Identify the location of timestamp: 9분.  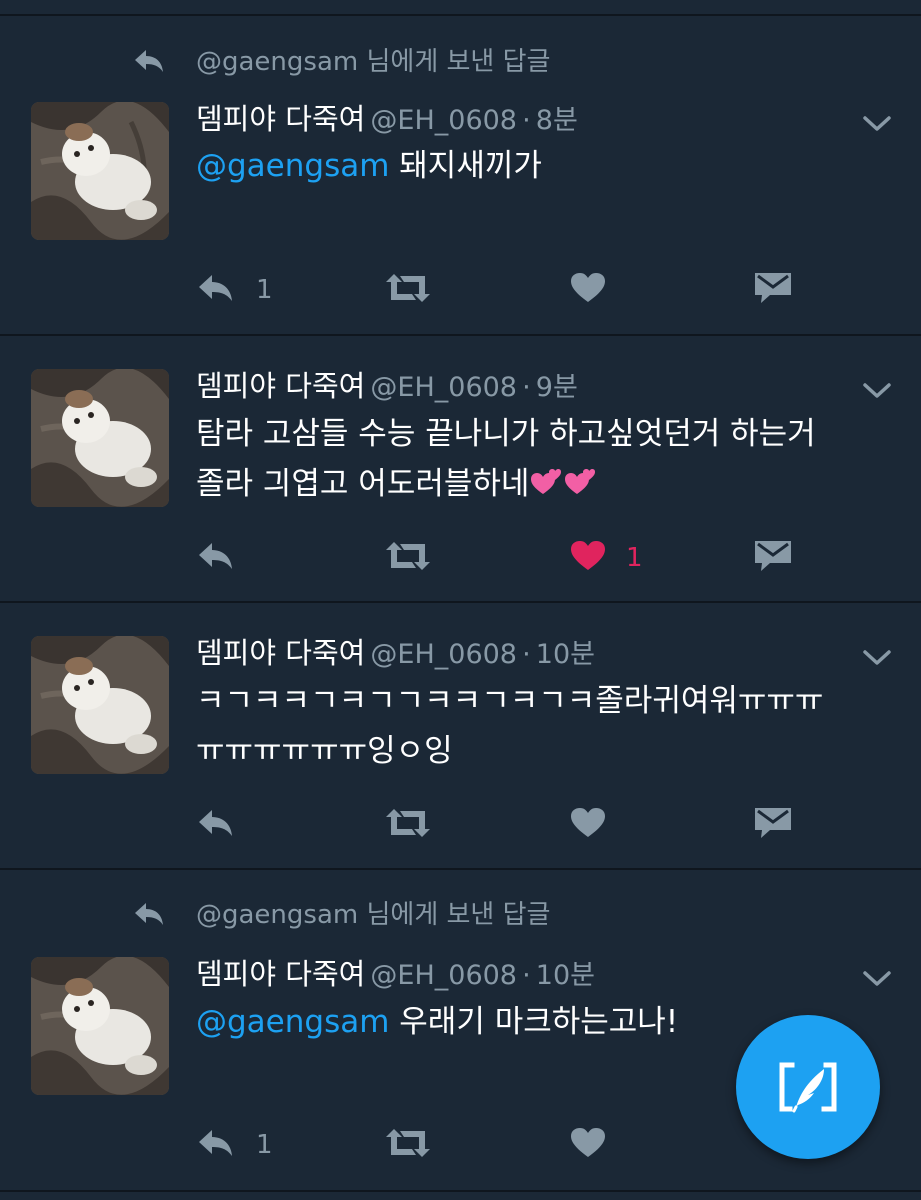
(557, 387).